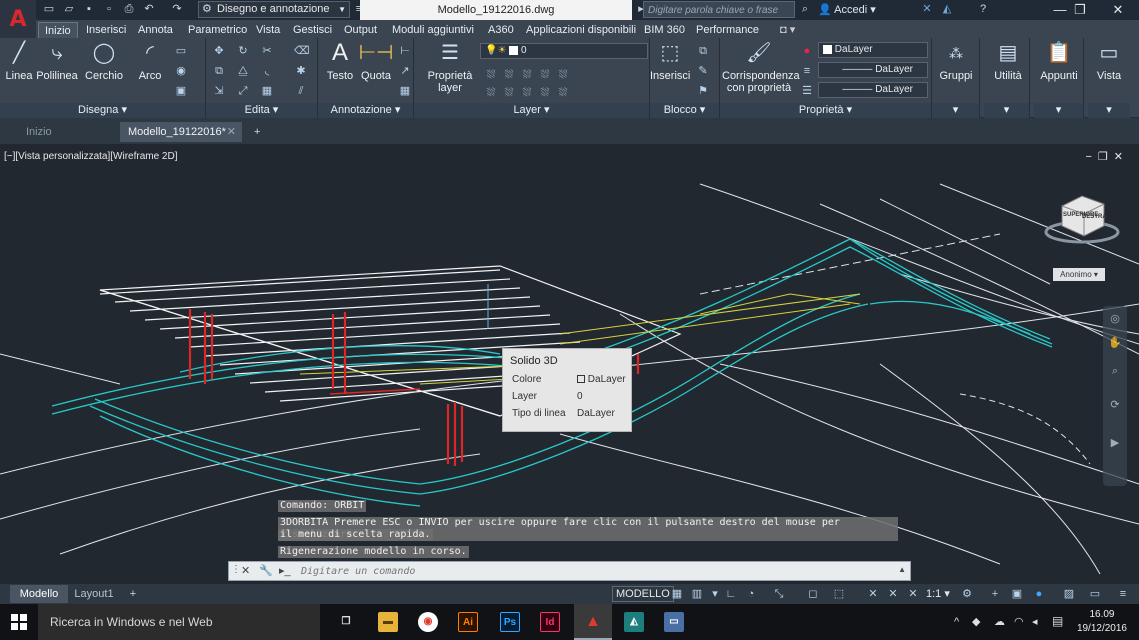 The image size is (1139, 640). What do you see at coordinates (267, 51) in the screenshot?
I see `trim-icon: ✂` at bounding box center [267, 51].